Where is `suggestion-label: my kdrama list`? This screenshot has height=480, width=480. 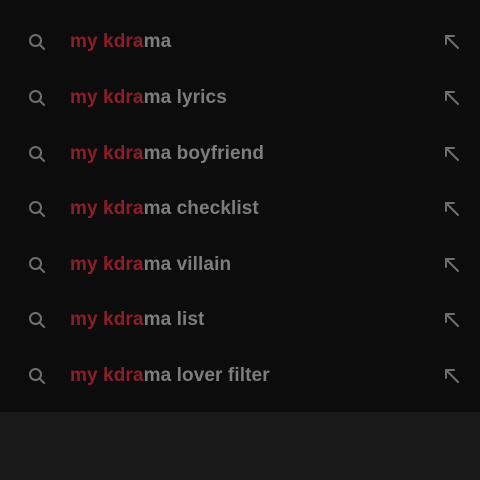
suggestion-label: my kdrama list is located at coordinates (137, 320).